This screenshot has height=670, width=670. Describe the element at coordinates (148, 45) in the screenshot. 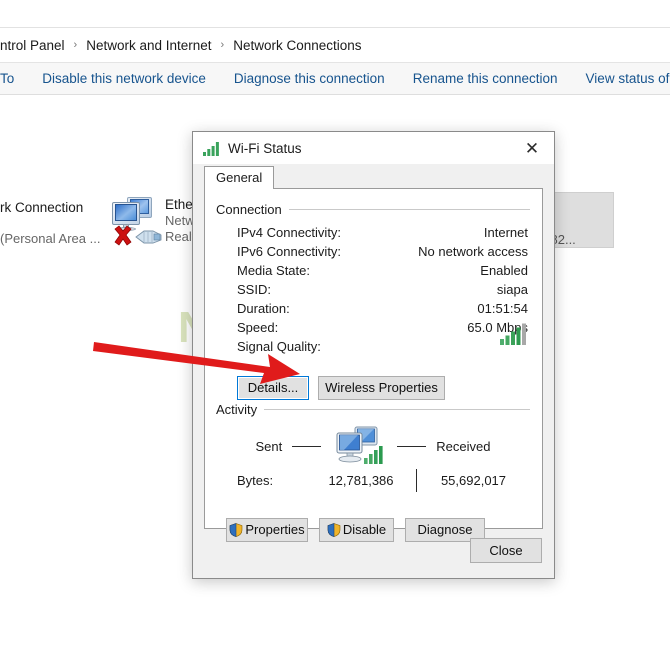

I see `breadcrumb-item-1: Network and Internet` at that location.